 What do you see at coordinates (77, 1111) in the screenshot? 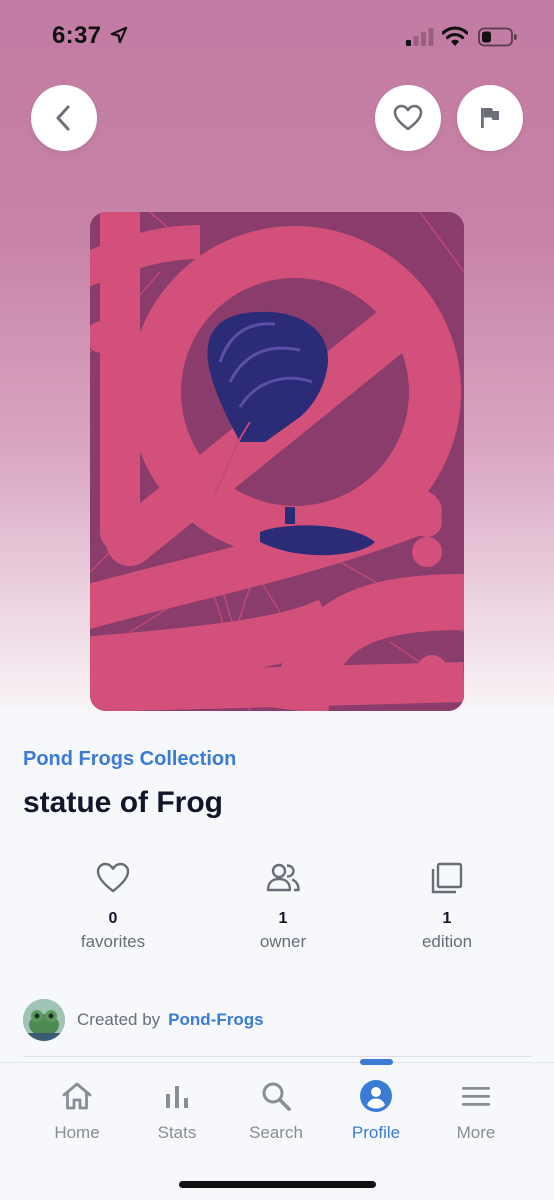
I see `tab-home: Home` at bounding box center [77, 1111].